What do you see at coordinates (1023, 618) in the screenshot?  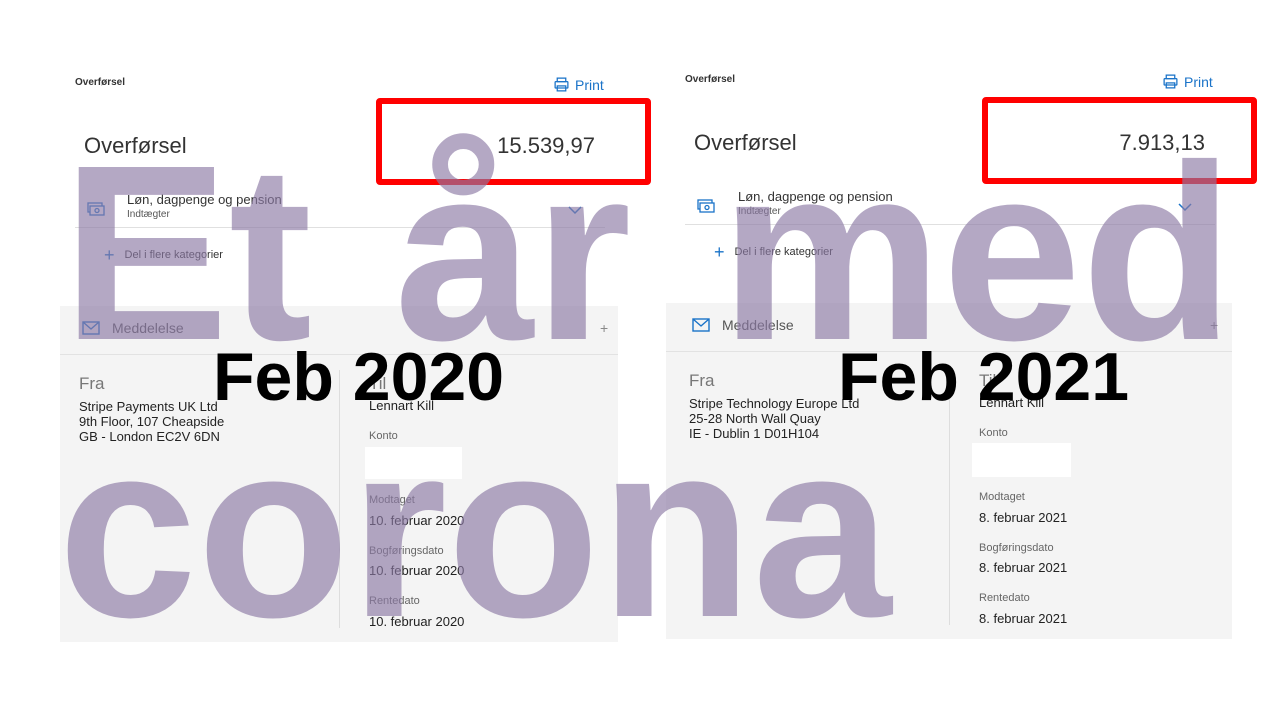 I see `interest-date: 8. februar 2021` at bounding box center [1023, 618].